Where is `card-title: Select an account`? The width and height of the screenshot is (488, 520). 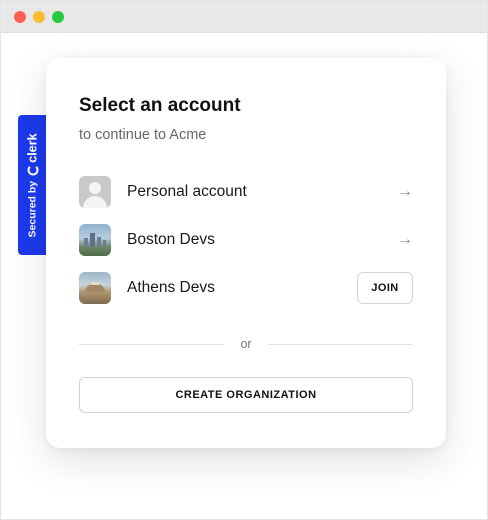
card-title: Select an account is located at coordinates (160, 105).